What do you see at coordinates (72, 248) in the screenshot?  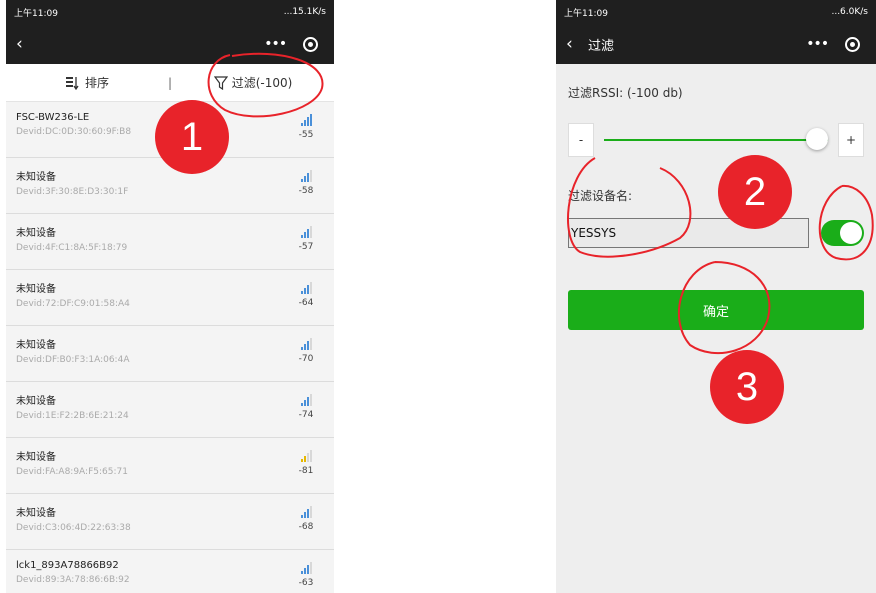 I see `device-id: Devid:4F:C1:8A:5F:18:79` at bounding box center [72, 248].